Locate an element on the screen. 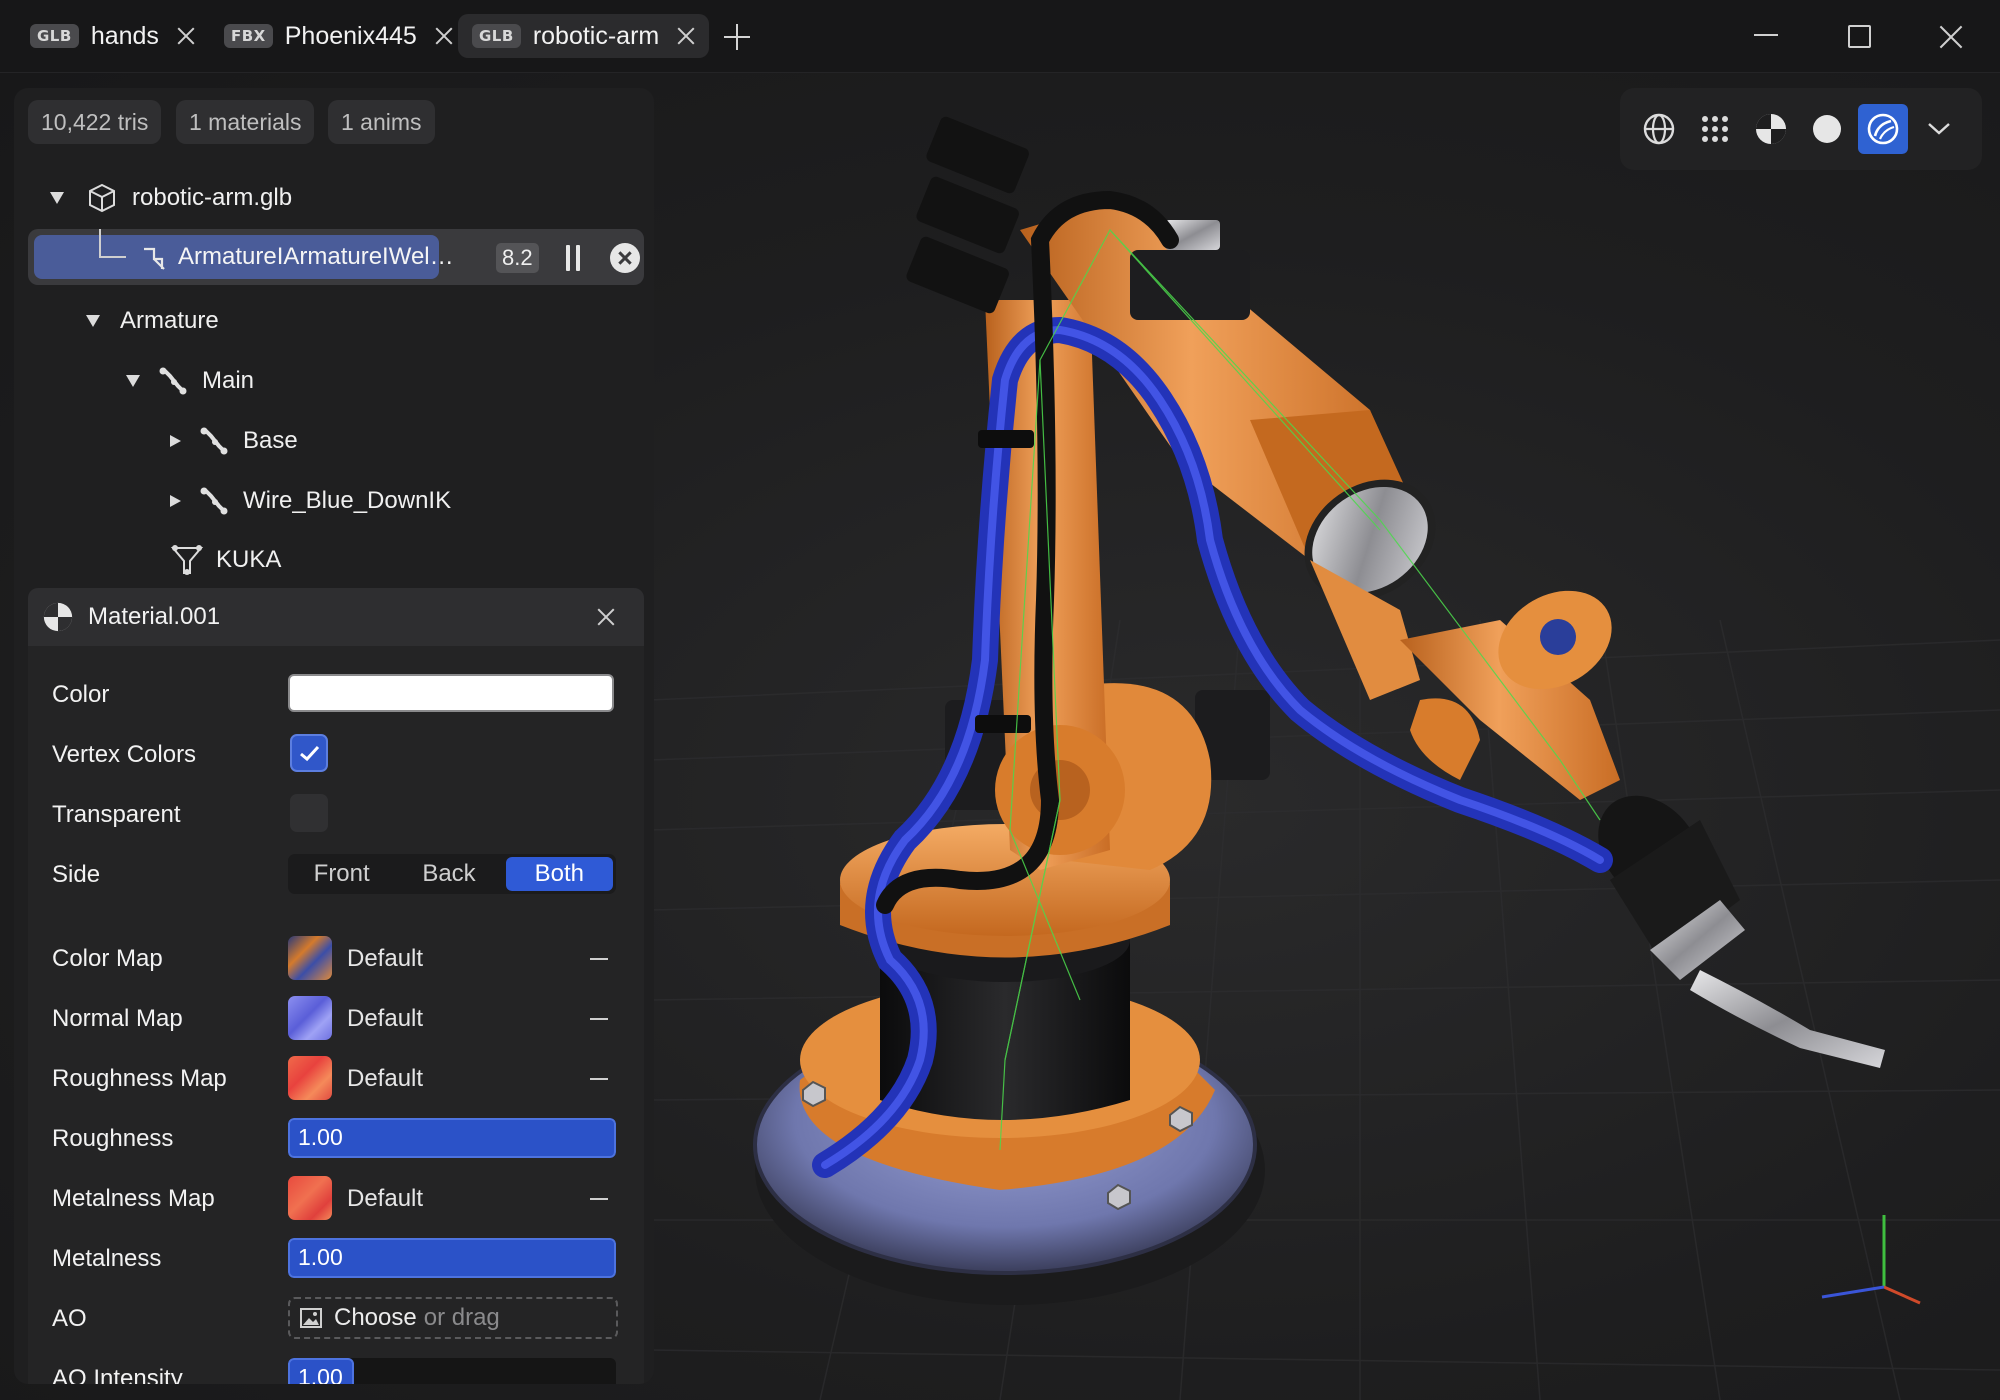 This screenshot has height=1400, width=2000. ao-intensity-label: AO Intensity is located at coordinates (117, 1374).